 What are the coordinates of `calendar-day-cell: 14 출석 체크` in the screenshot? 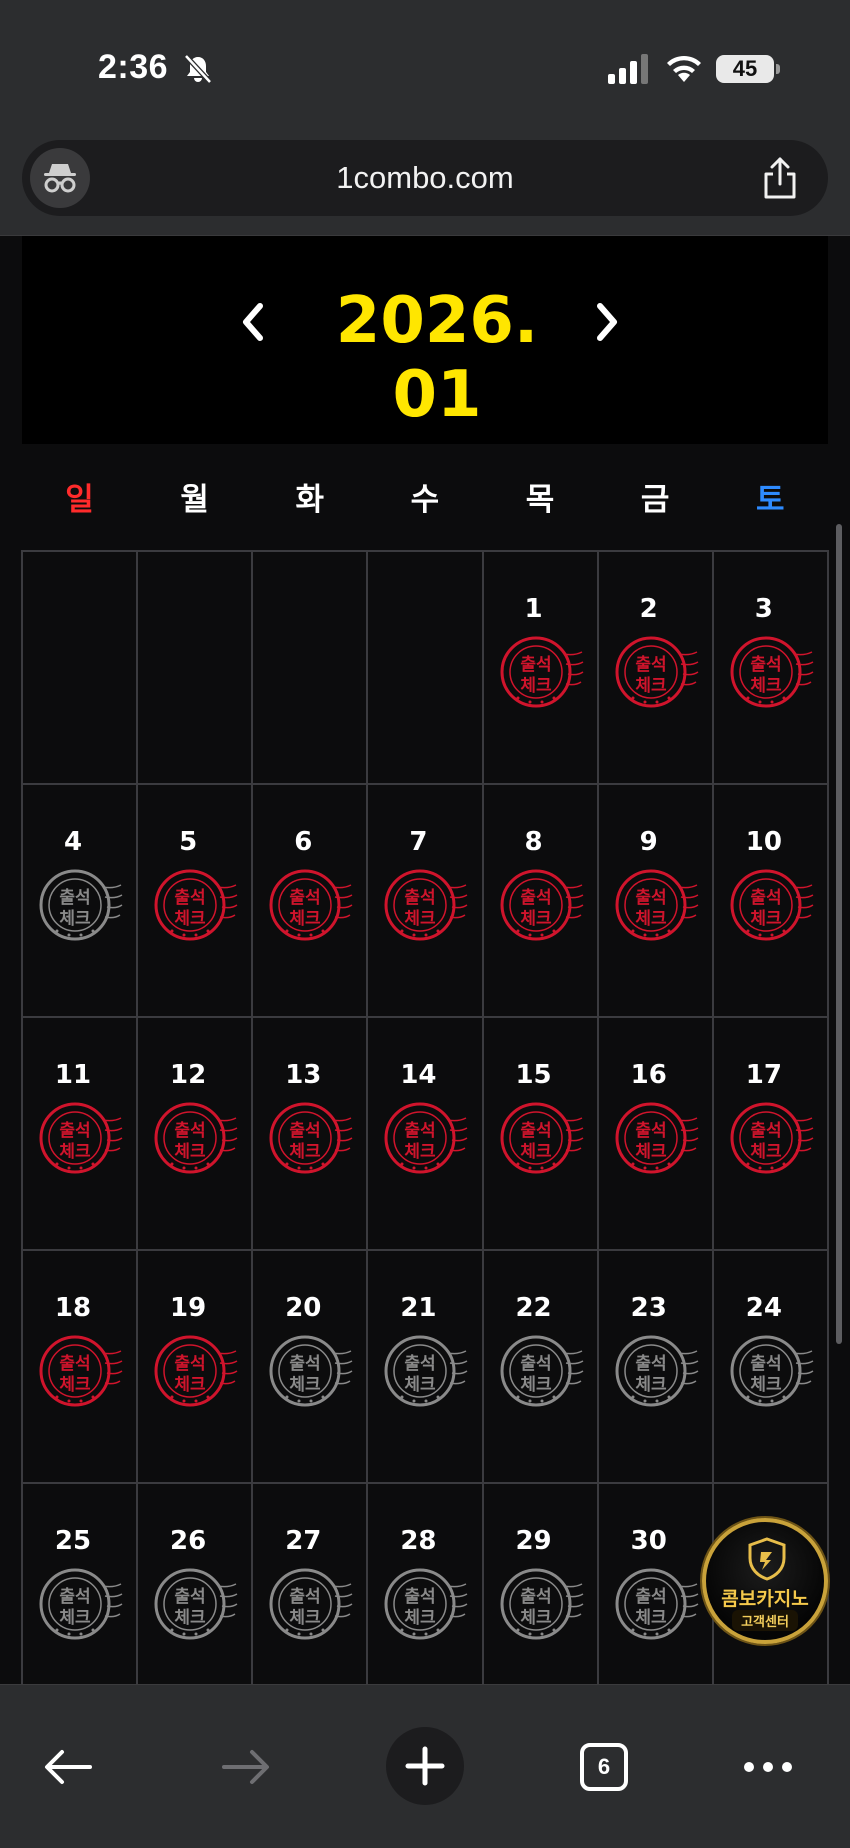 It's located at (426, 1134).